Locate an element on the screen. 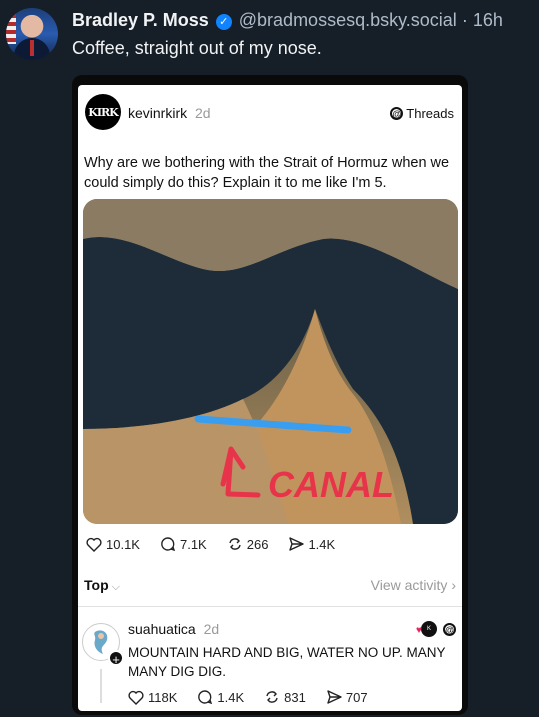 The width and height of the screenshot is (539, 717). reply-user-line: suahuatica 2d is located at coordinates (173, 629).